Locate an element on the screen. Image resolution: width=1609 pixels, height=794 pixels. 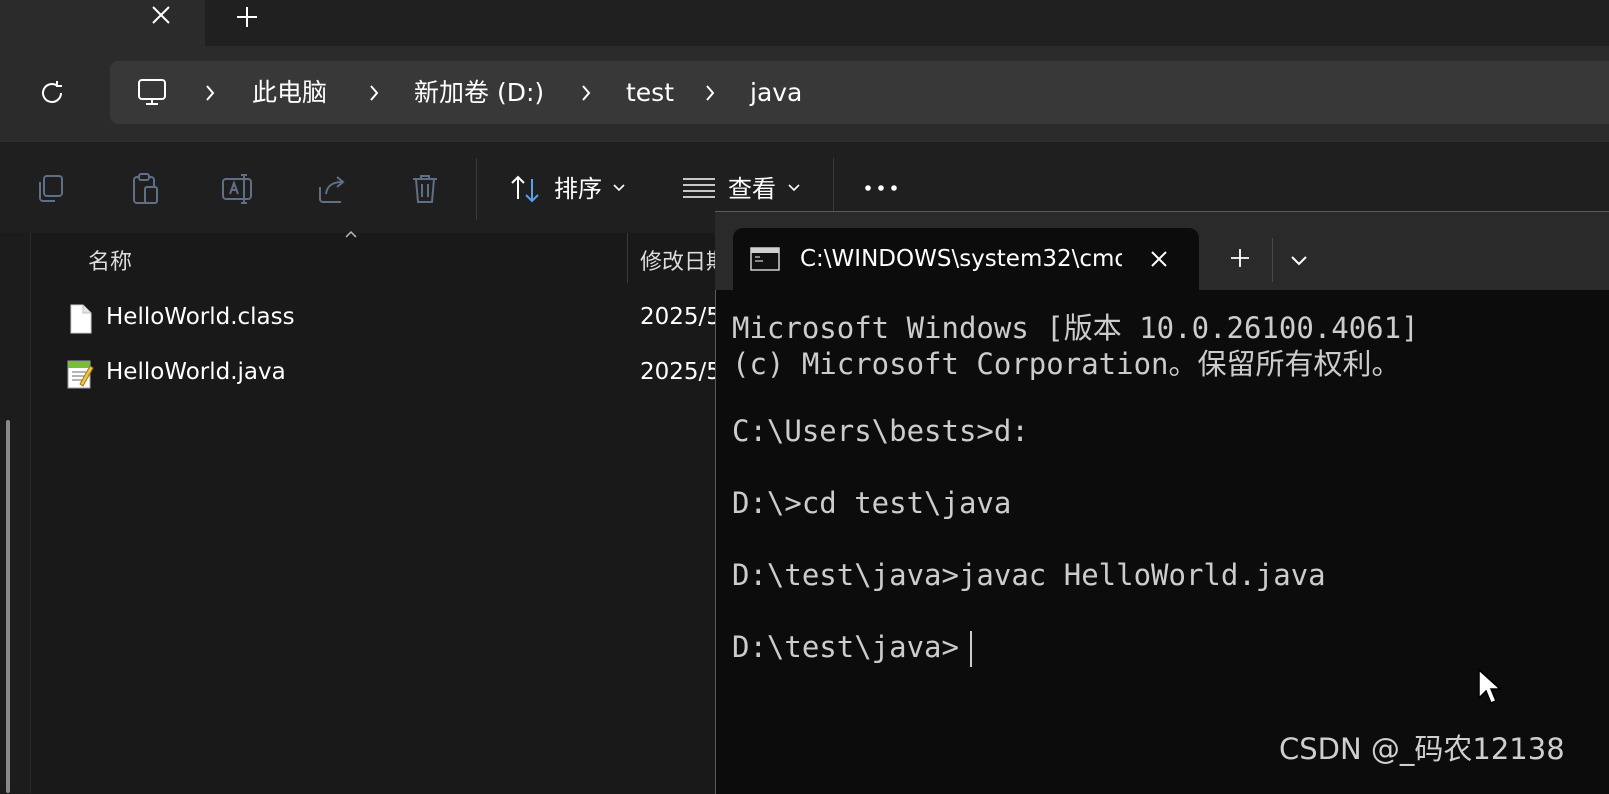
file-row: HelloWorld.java 2025/5 is located at coordinates (390, 374).